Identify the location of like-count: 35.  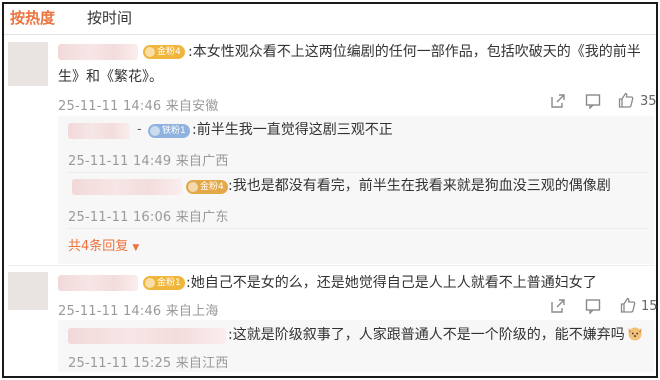
(648, 101).